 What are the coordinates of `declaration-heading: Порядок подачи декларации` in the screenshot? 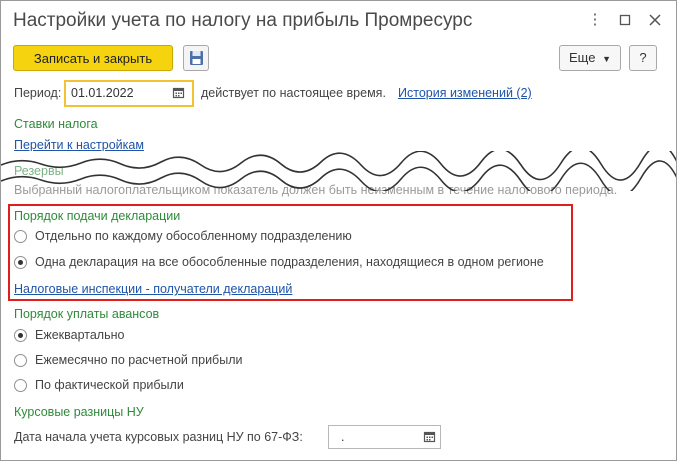 It's located at (97, 216).